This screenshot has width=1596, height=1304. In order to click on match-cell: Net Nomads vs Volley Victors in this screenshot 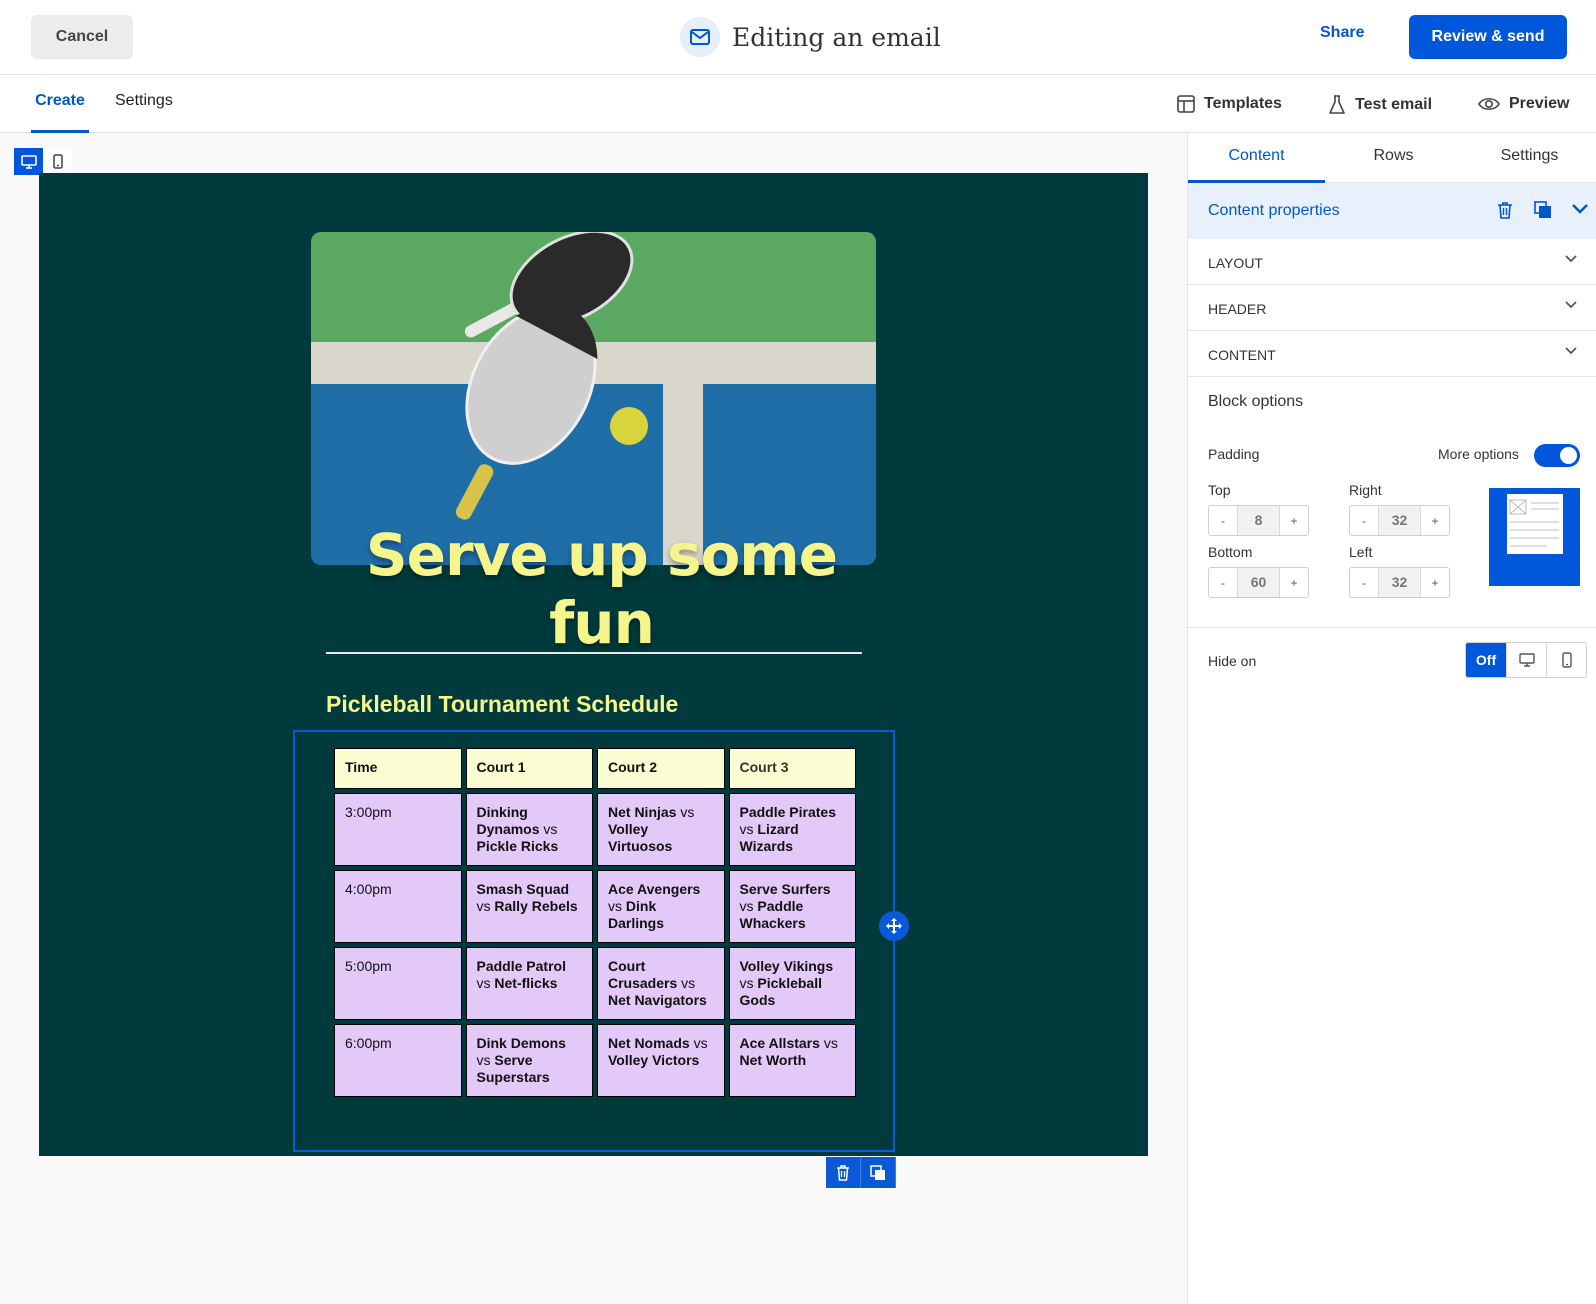, I will do `click(661, 1060)`.